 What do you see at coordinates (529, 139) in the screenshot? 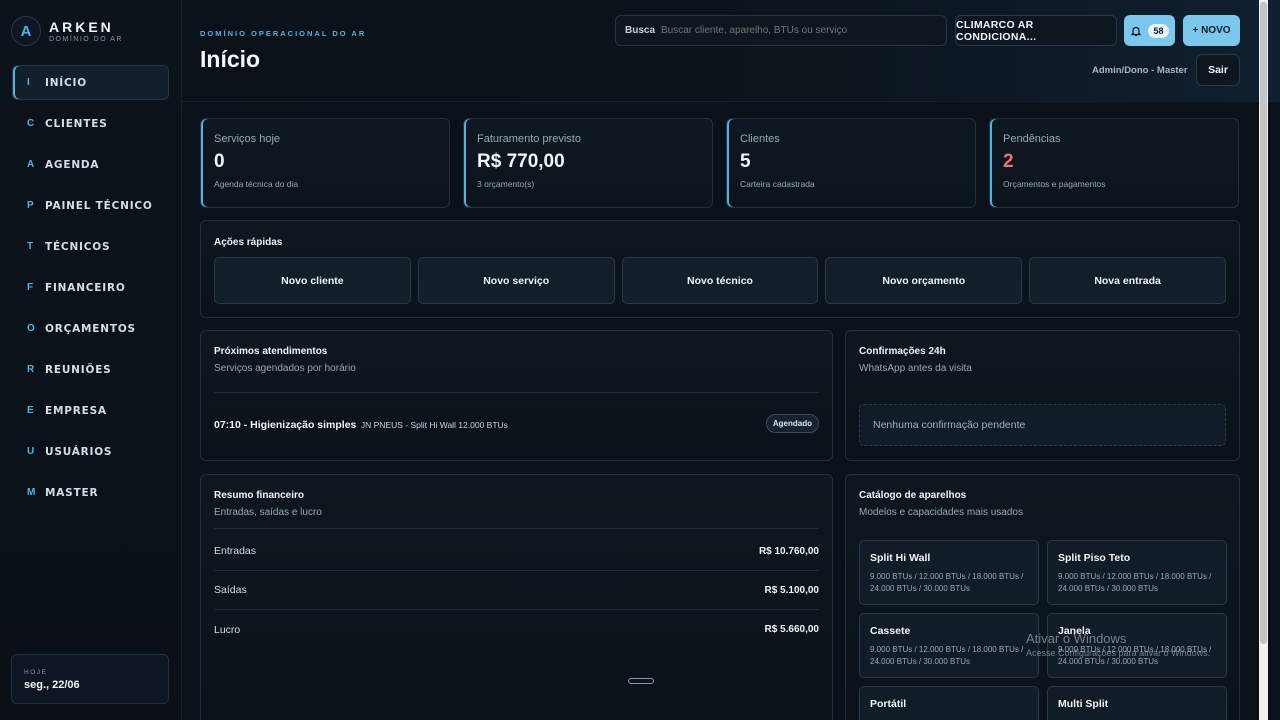
I see `kpi-label: Faturamento previsto` at bounding box center [529, 139].